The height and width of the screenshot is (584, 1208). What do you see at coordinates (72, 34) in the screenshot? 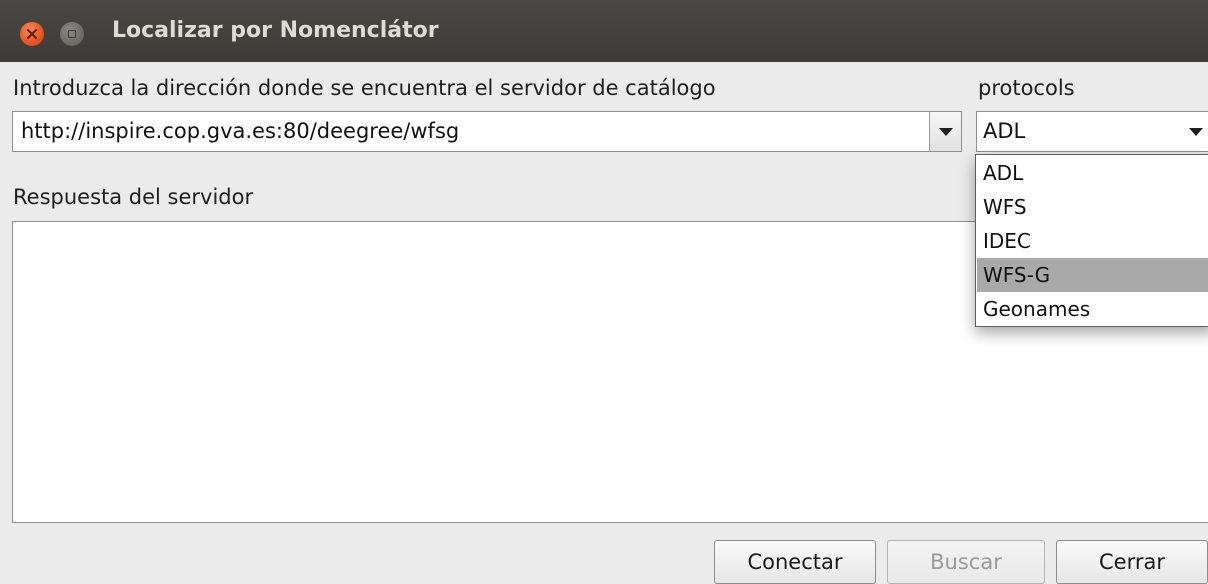
I see `minimize-window-icon` at bounding box center [72, 34].